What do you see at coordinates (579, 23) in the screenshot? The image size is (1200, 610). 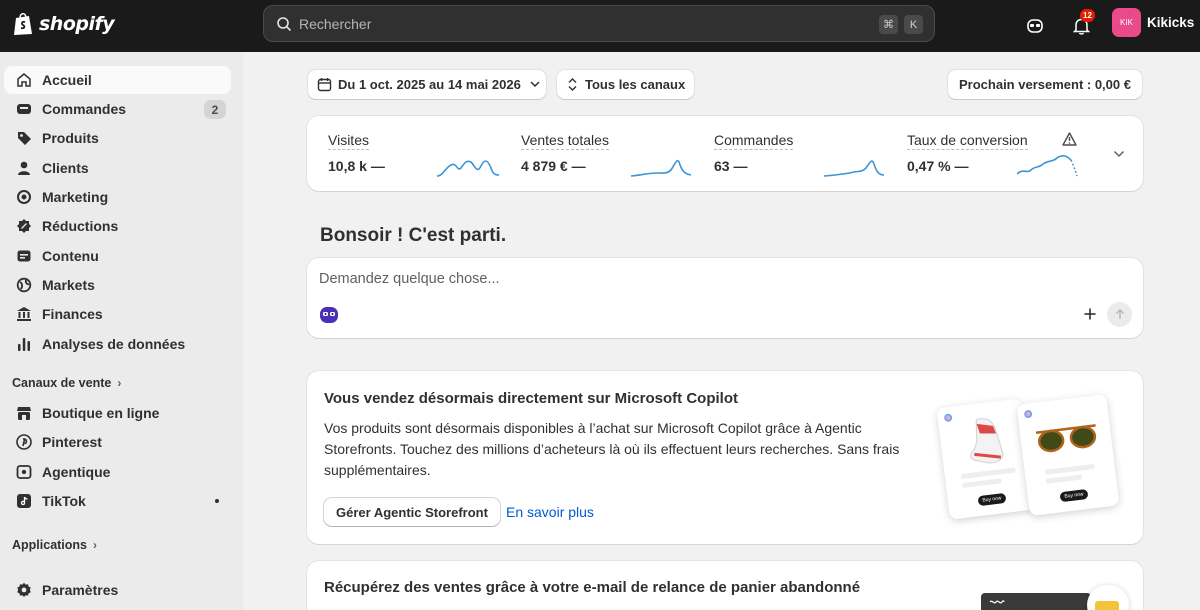 I see `search-input` at bounding box center [579, 23].